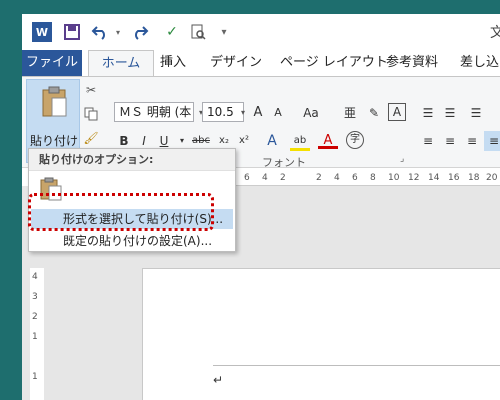 The image size is (500, 400). What do you see at coordinates (261, 32) in the screenshot?
I see `quick-access-toolbar: W ▾ ✓ ▾ 文` at bounding box center [261, 32].